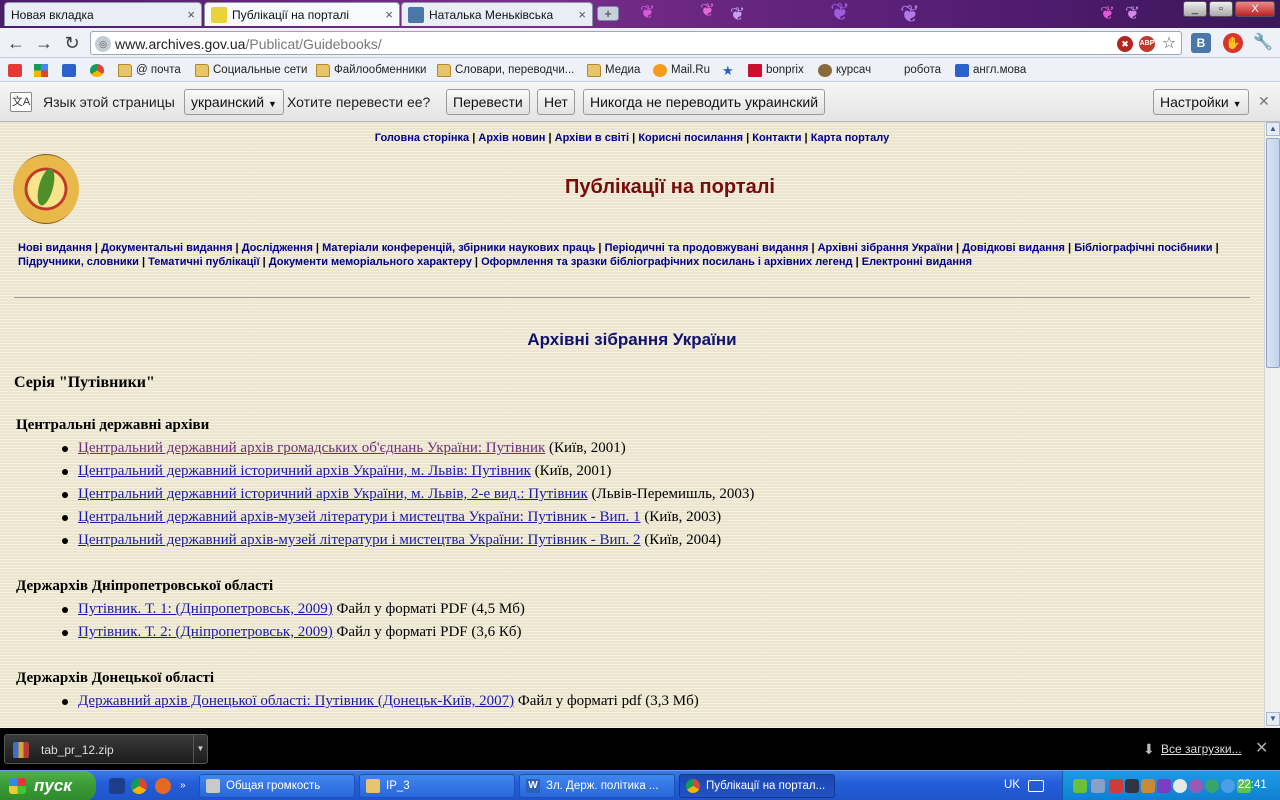  I want to click on tab-vk-profile: Наталька Меньківська ×, so click(497, 14).